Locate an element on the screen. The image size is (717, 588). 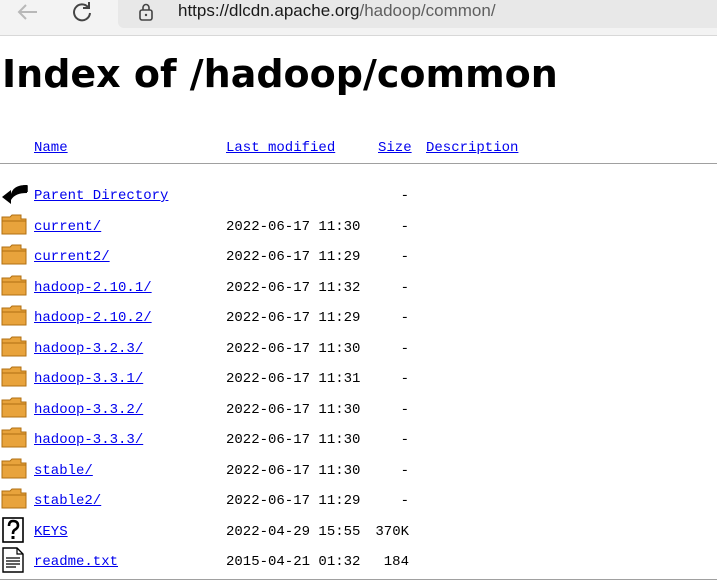
entry-link: stable/ is located at coordinates (63, 471).